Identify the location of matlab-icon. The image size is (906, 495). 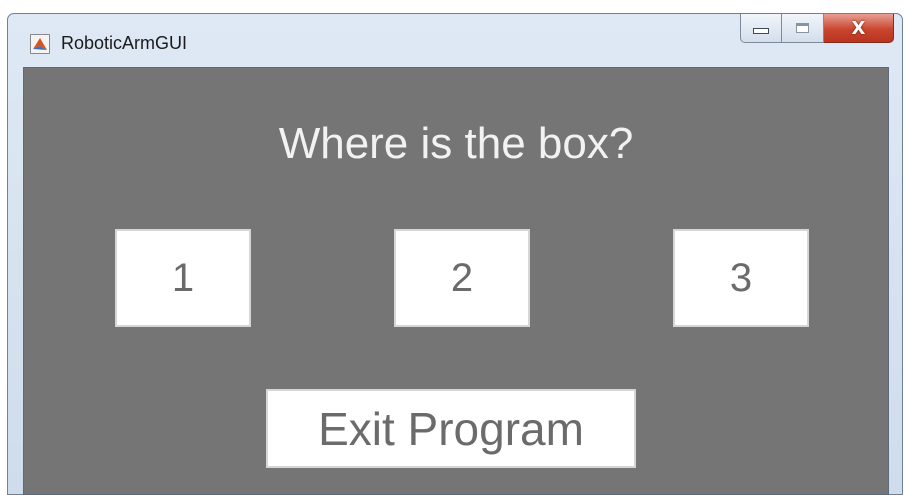
(40, 44).